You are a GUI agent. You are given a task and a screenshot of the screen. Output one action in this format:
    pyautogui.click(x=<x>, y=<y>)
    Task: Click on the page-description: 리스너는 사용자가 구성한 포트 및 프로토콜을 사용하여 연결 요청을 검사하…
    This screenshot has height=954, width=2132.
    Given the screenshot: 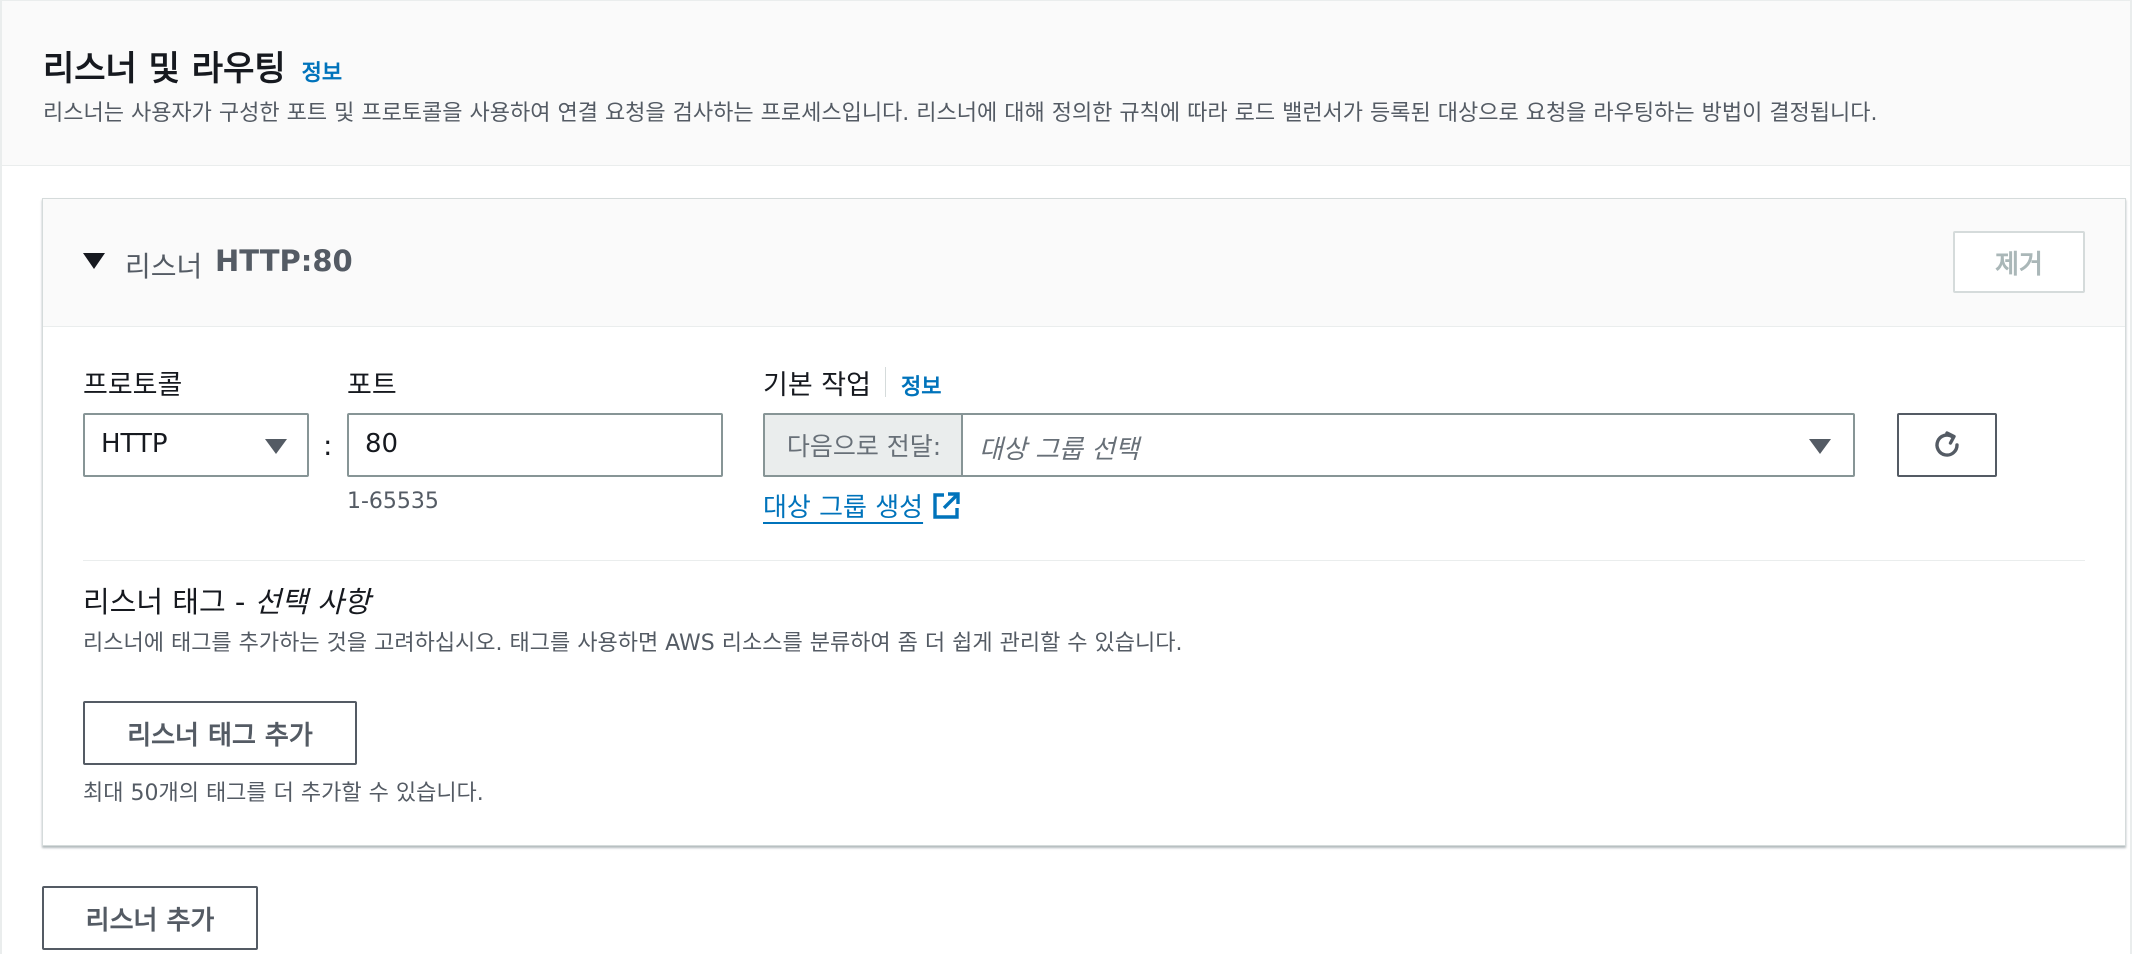 What is the action you would take?
    pyautogui.click(x=960, y=113)
    